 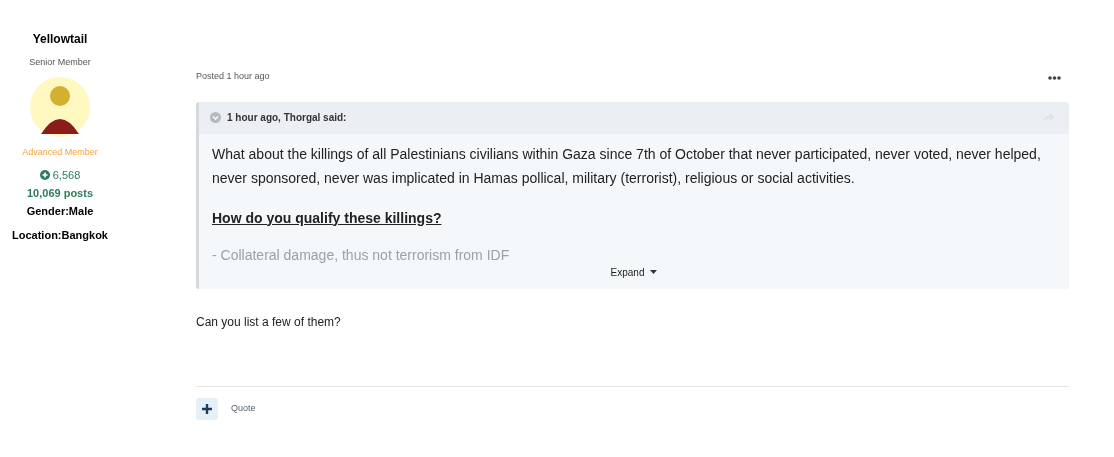 I want to click on add-button, so click(x=207, y=408).